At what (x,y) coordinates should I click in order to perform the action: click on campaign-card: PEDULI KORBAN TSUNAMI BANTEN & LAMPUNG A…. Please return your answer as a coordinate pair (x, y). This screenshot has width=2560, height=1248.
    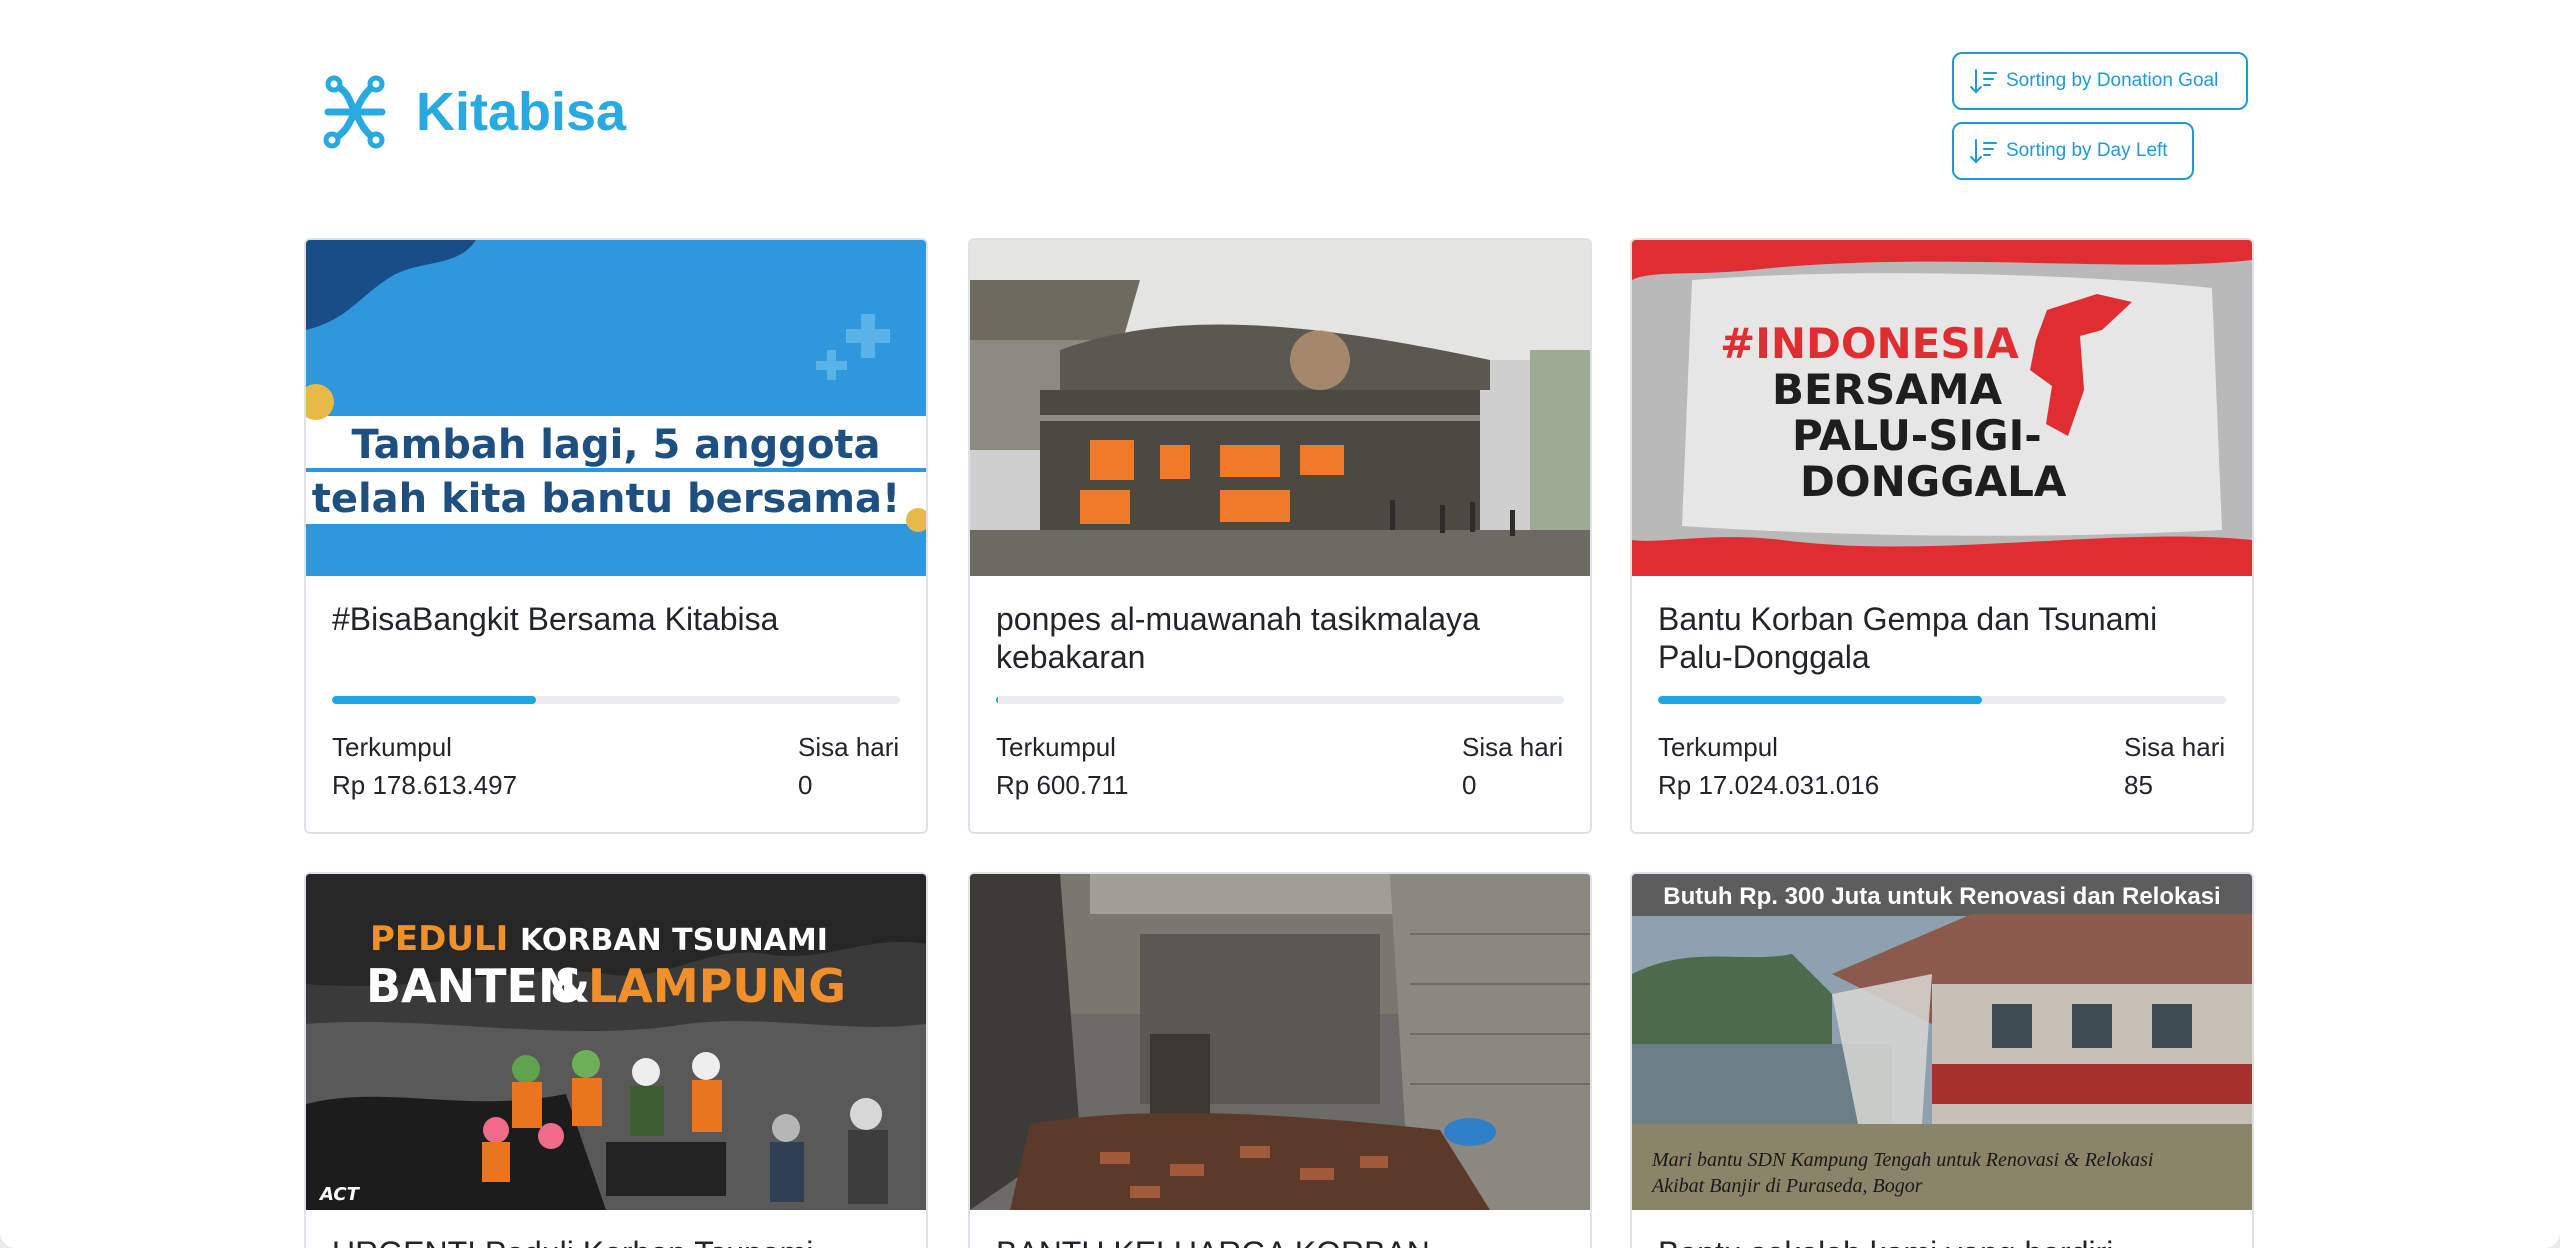
    Looking at the image, I should click on (616, 1060).